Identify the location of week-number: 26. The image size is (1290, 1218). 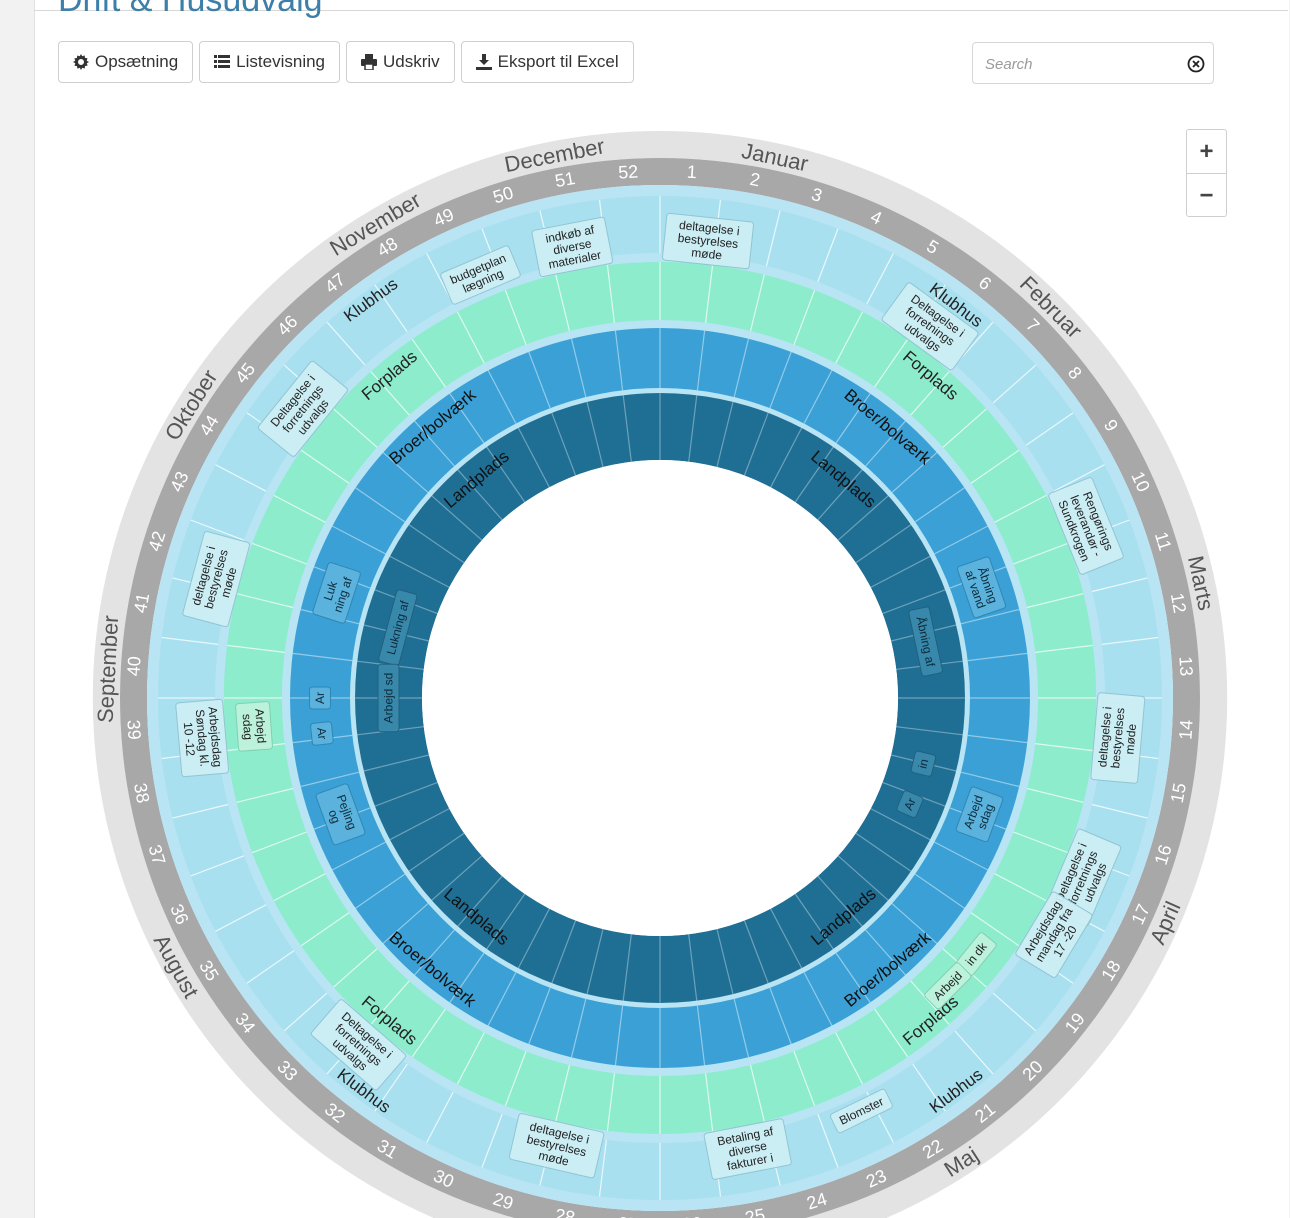
(691, 1215).